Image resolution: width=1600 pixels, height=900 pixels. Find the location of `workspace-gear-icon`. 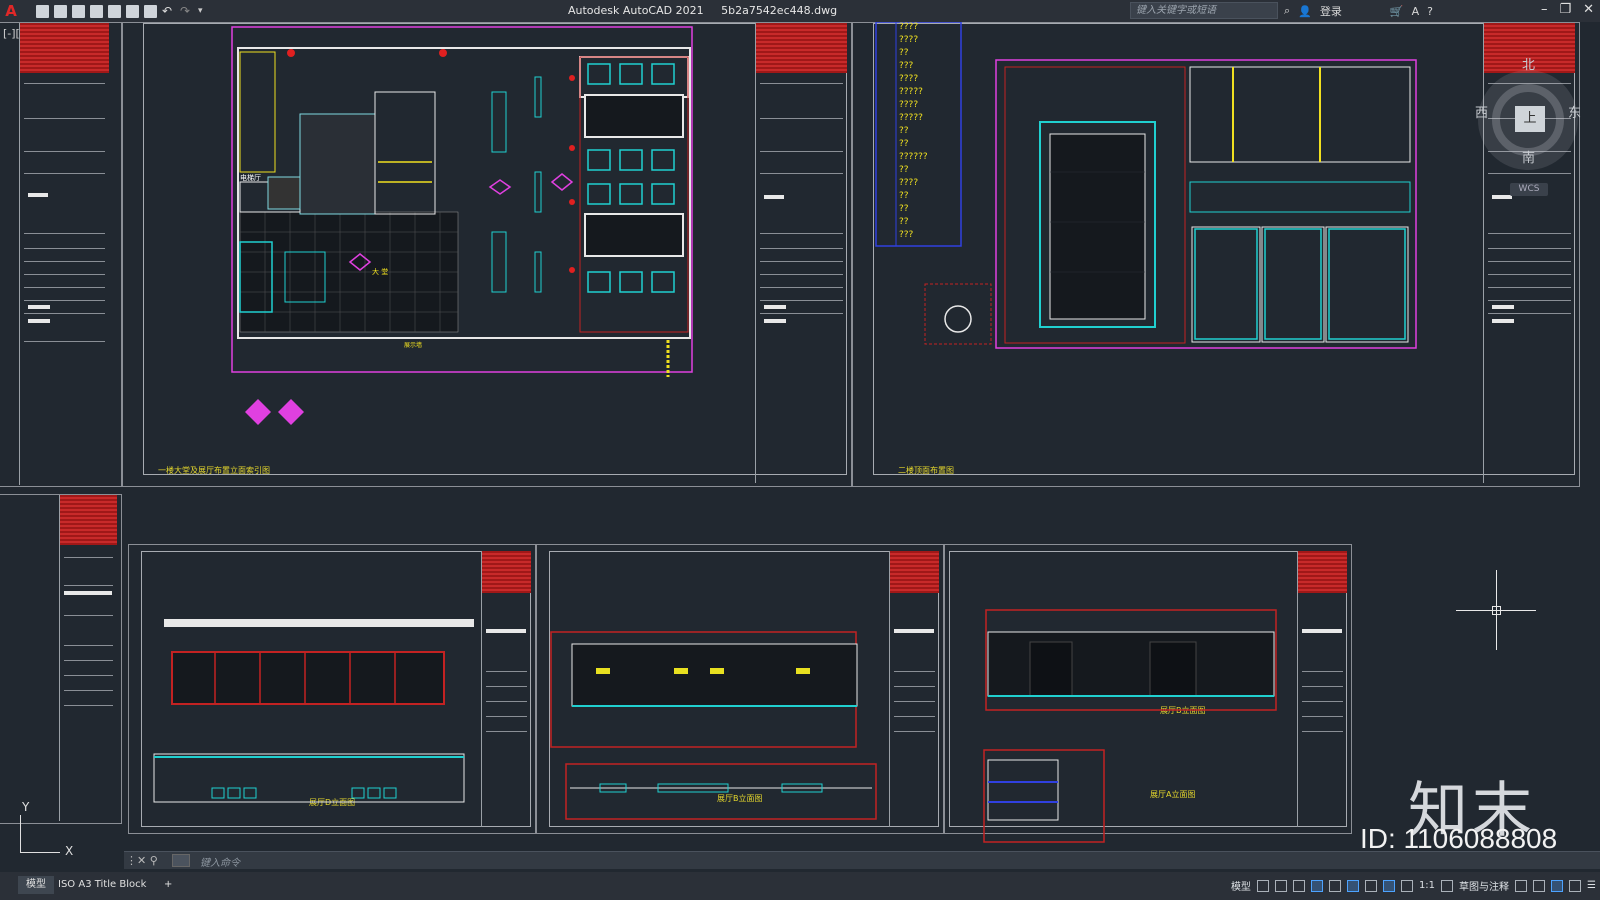

workspace-gear-icon is located at coordinates (1447, 885).